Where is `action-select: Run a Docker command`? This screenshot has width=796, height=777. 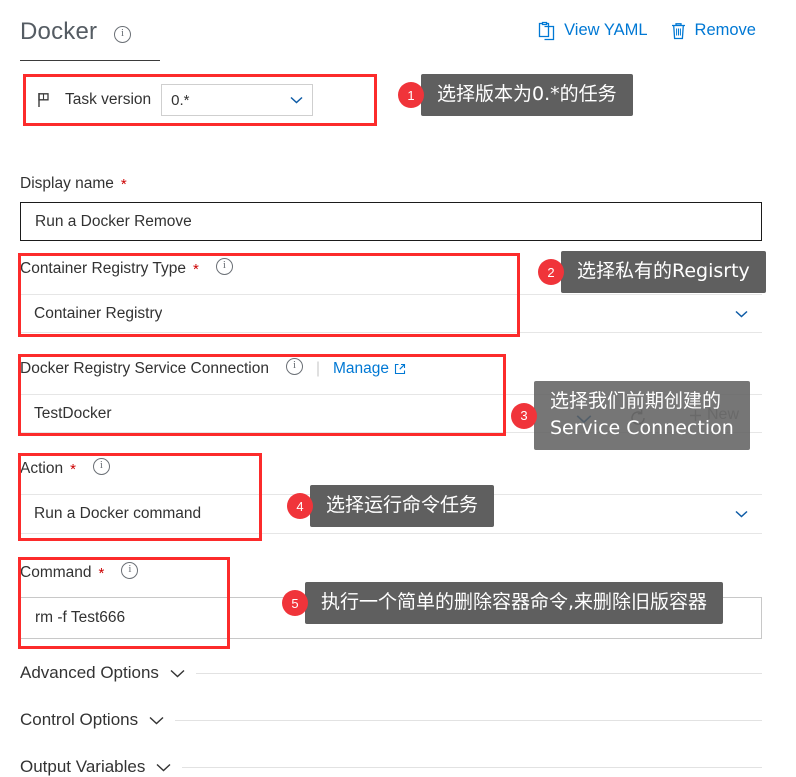 action-select: Run a Docker command is located at coordinates (391, 514).